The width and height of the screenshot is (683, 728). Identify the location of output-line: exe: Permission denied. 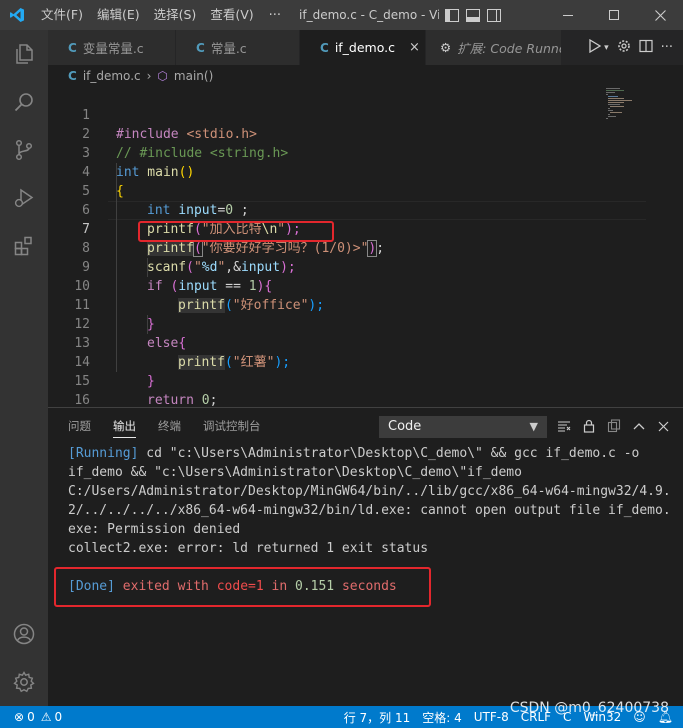
(154, 529).